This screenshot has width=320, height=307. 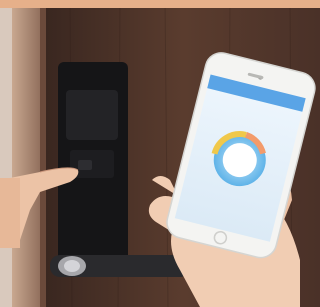 What do you see at coordinates (27, 153) in the screenshot?
I see `door-frame` at bounding box center [27, 153].